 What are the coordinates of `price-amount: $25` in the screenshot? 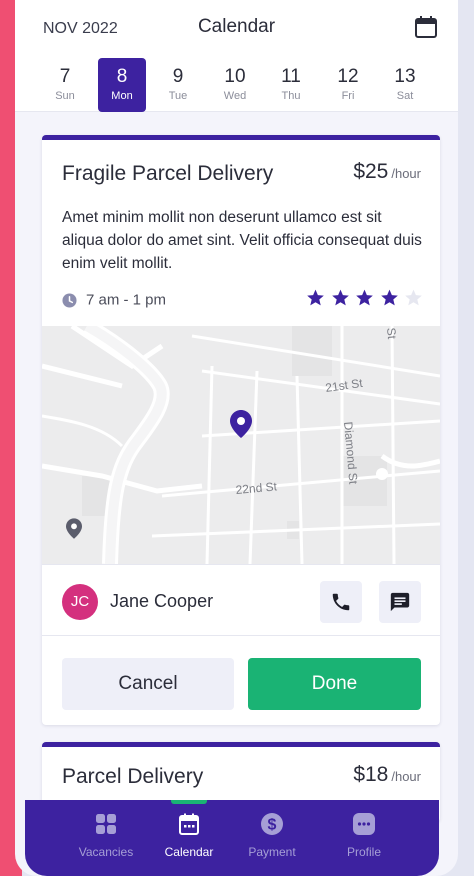 It's located at (371, 171).